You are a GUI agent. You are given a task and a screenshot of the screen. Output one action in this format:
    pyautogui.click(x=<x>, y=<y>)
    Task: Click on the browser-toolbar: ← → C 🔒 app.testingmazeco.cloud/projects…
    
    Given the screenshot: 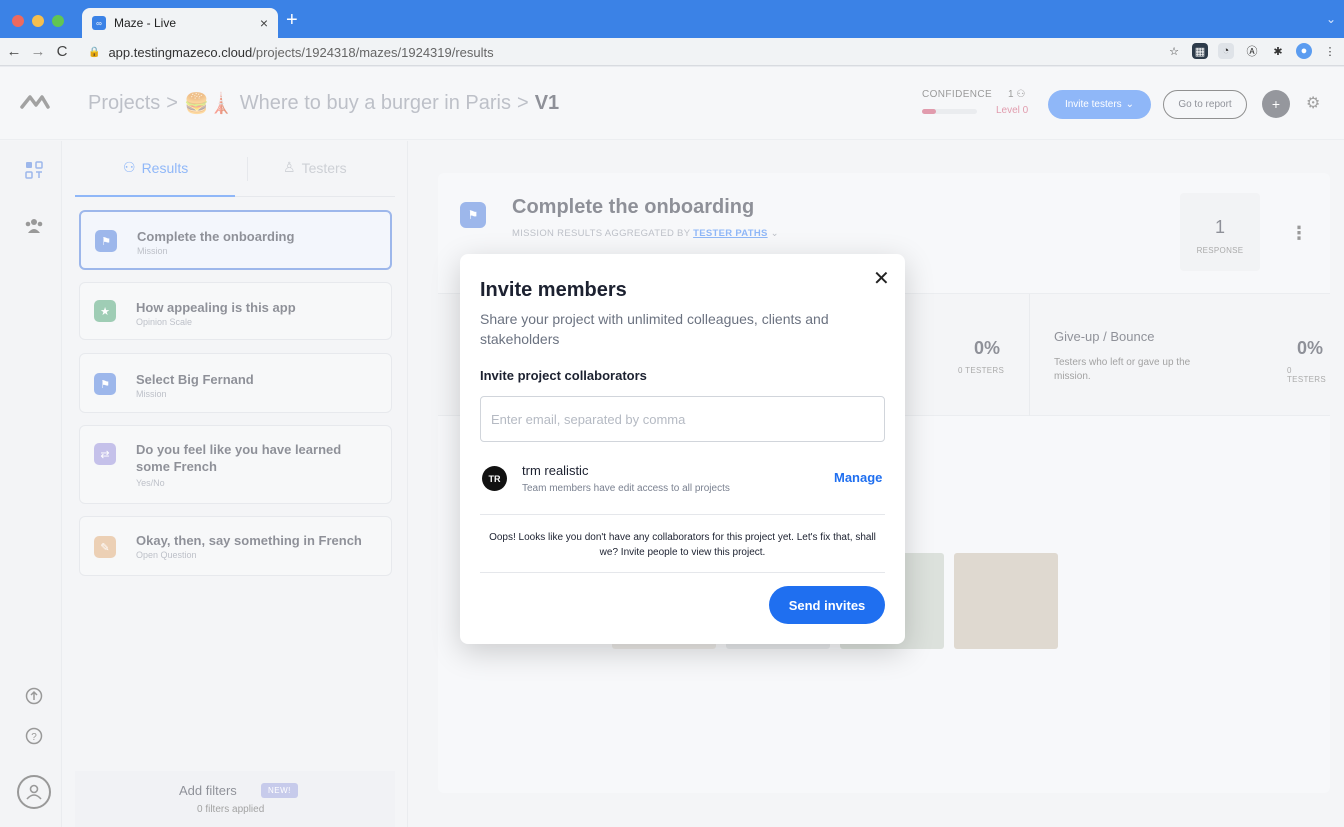 What is the action you would take?
    pyautogui.click(x=672, y=52)
    